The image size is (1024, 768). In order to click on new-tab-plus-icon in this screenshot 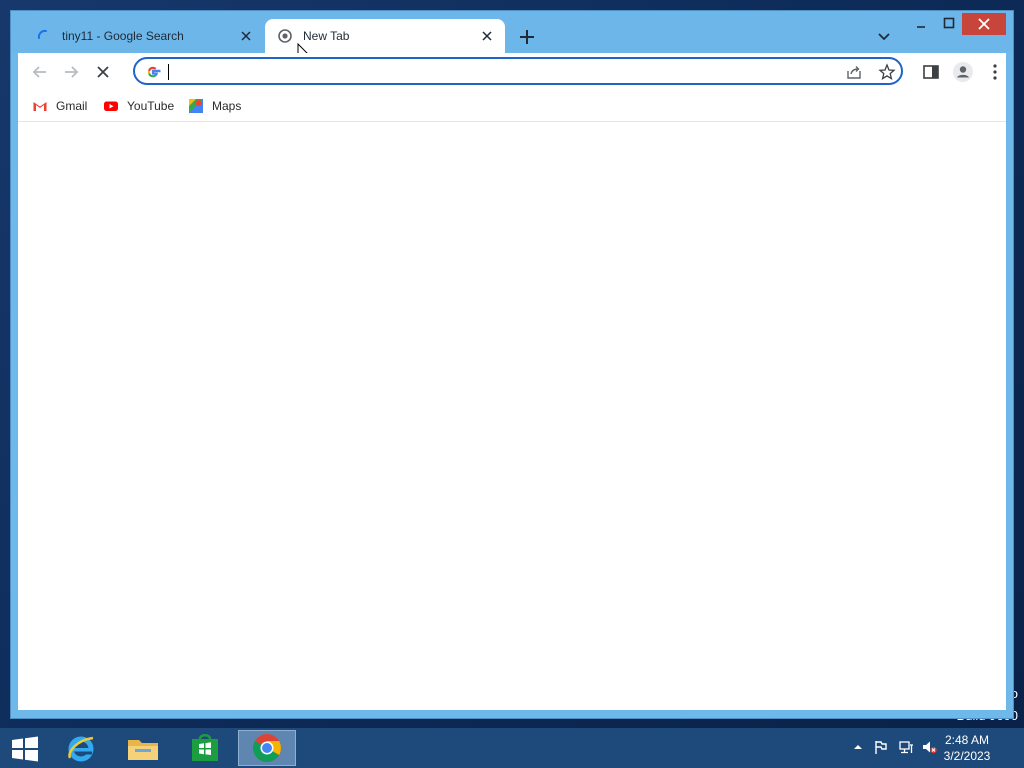, I will do `click(527, 37)`.